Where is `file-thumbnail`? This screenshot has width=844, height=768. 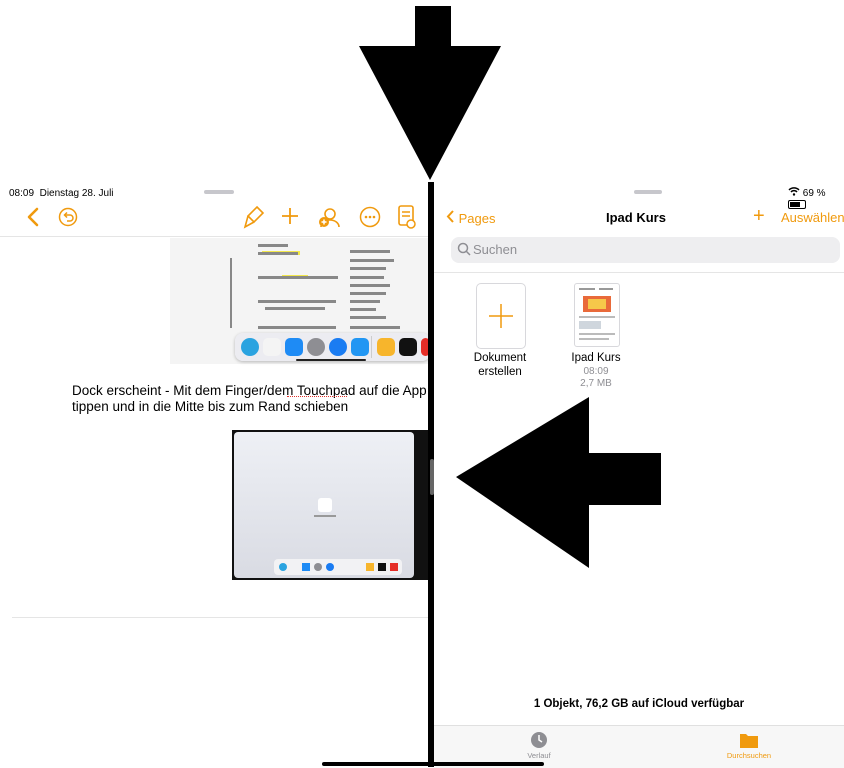 file-thumbnail is located at coordinates (597, 315).